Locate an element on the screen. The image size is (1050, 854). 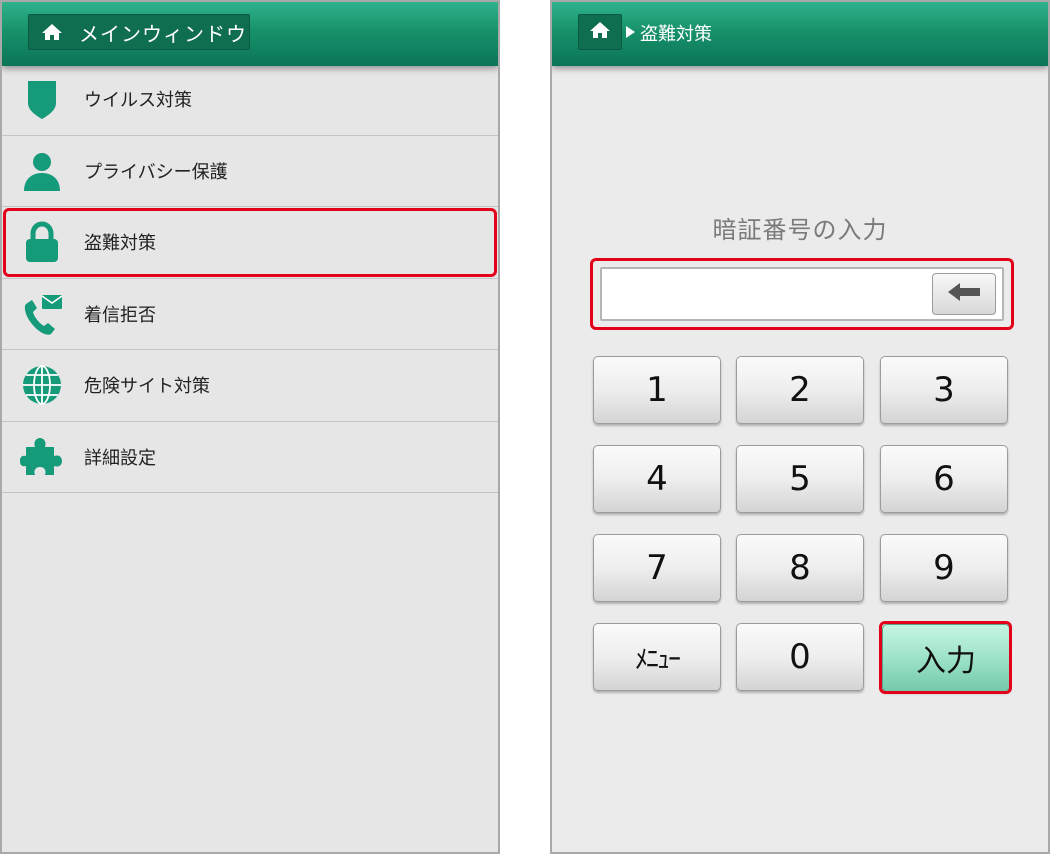
header-bar: 盗難対策 is located at coordinates (800, 34).